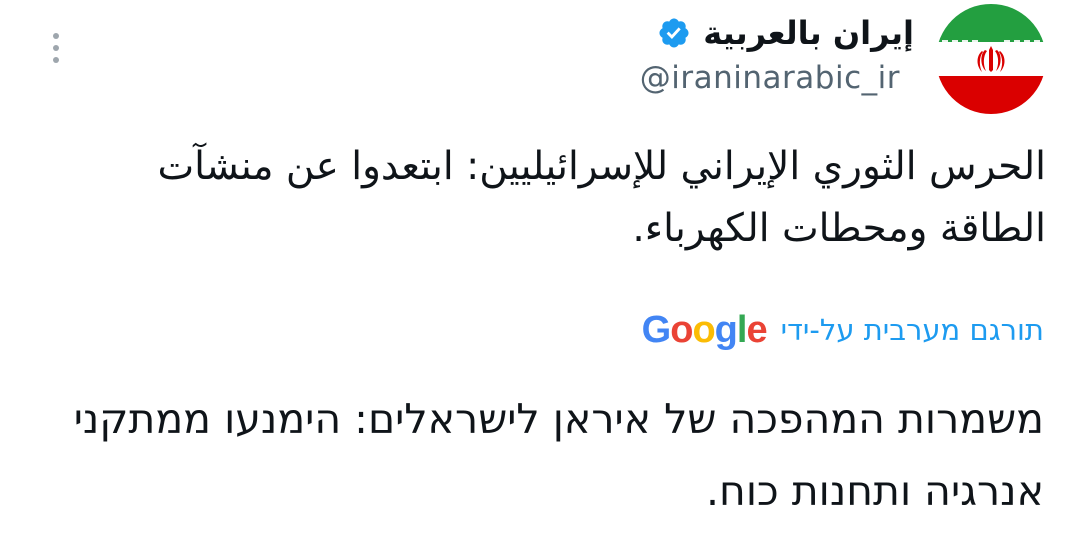 The height and width of the screenshot is (545, 1080). I want to click on account-name-row: إيران بالعربية, so click(785, 33).